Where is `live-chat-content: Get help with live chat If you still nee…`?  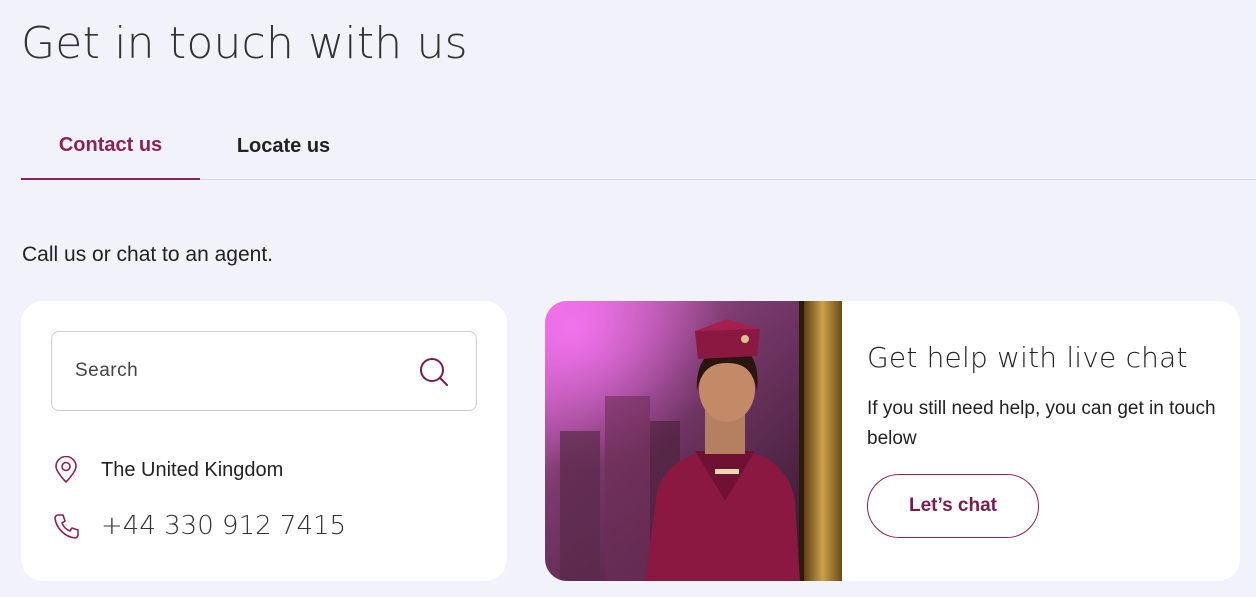
live-chat-content: Get help with live chat If you still nee… is located at coordinates (1042, 439).